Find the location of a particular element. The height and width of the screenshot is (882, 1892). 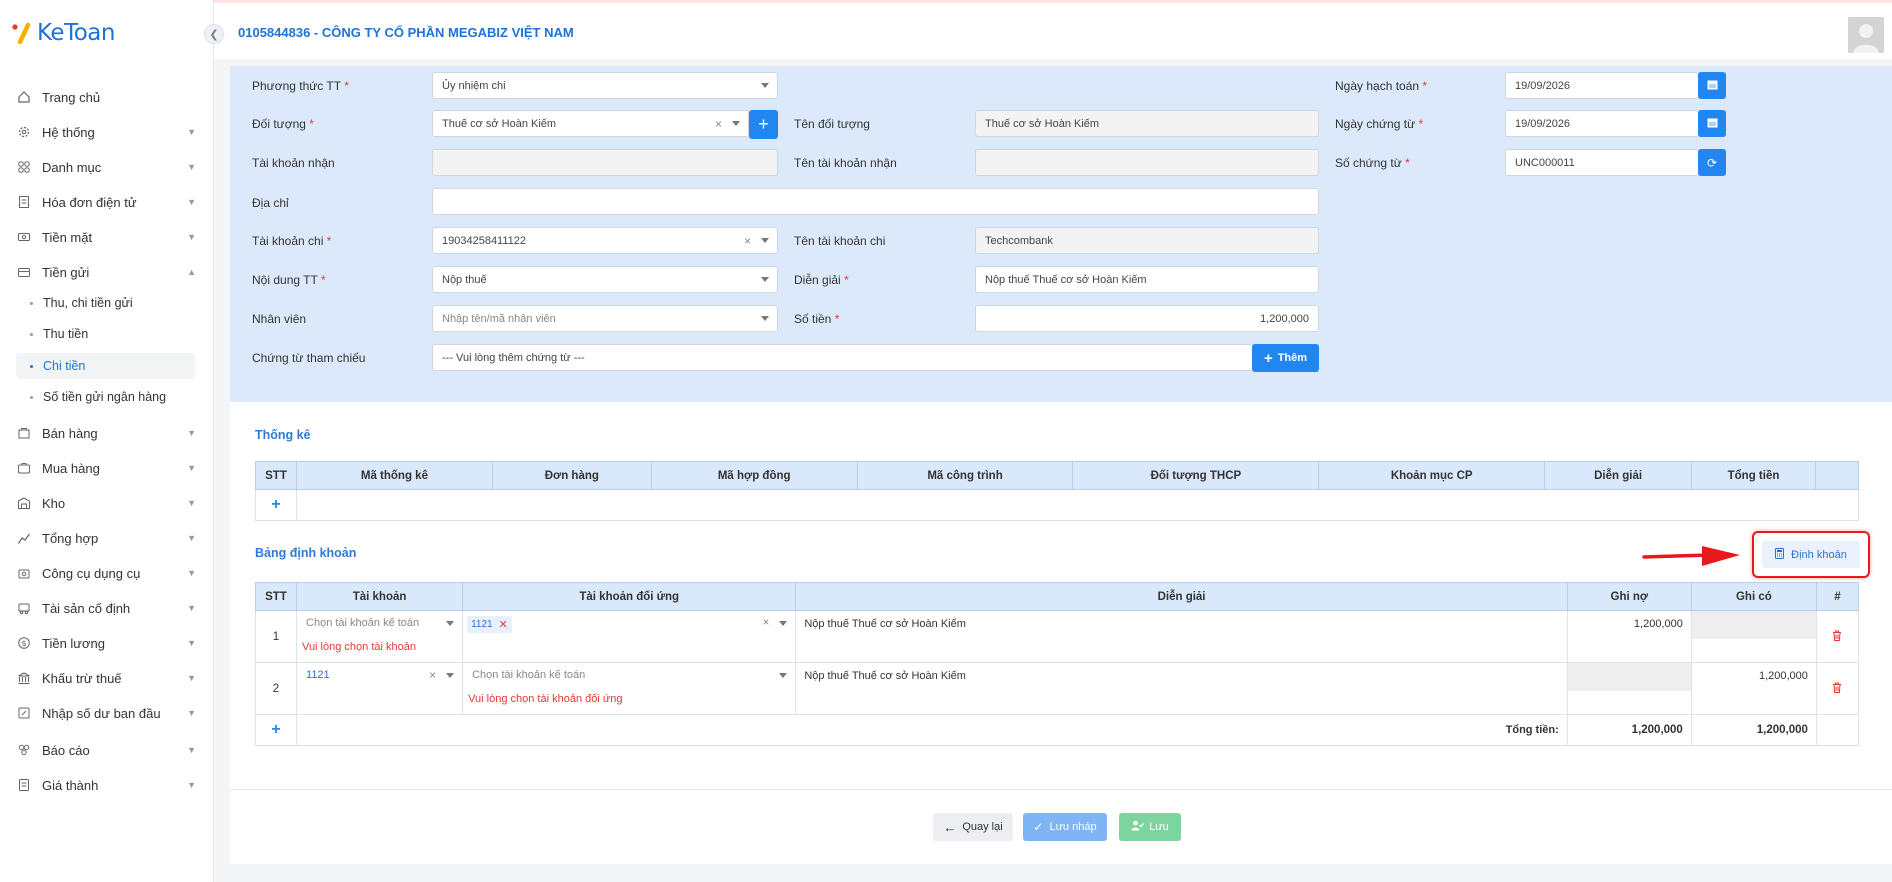

tk-chi-label: Tài khoản chi * is located at coordinates (292, 241).